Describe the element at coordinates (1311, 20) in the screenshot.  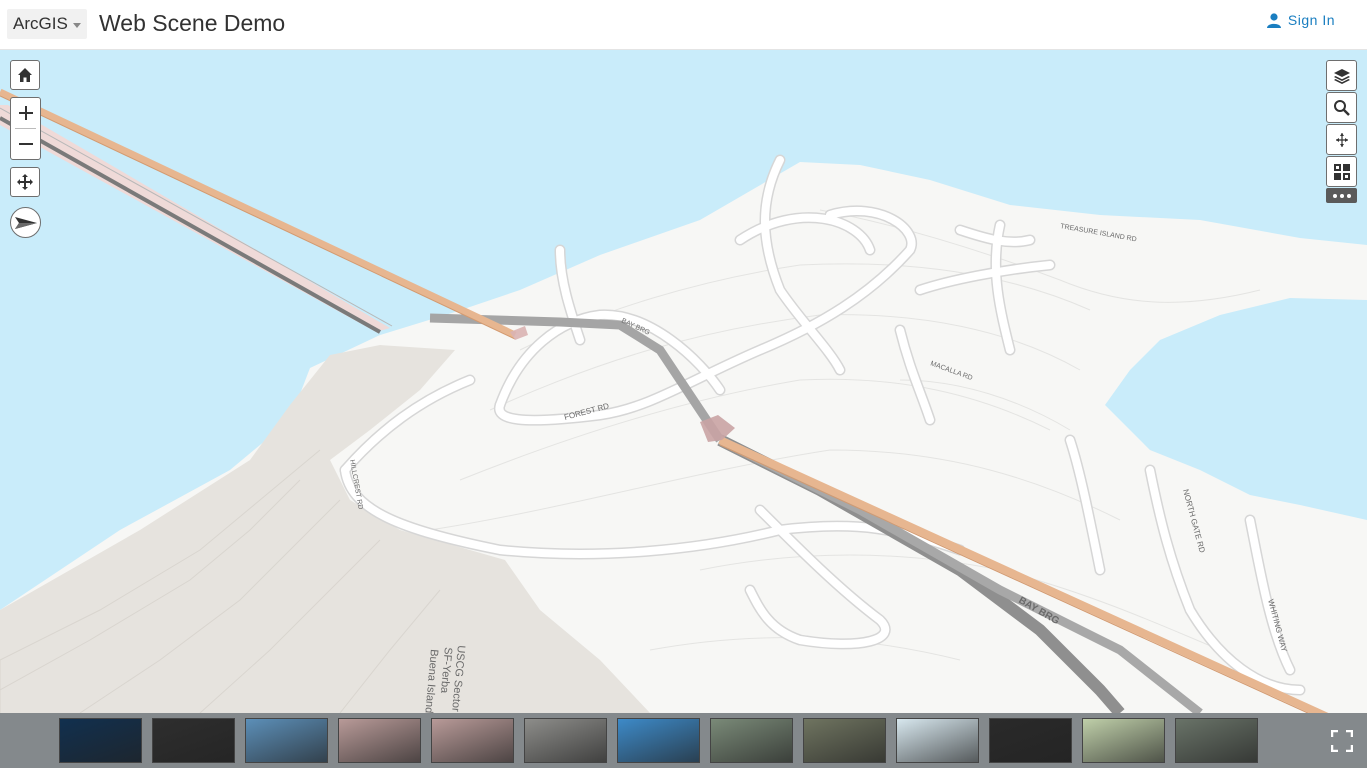
I see `sign-in-label: Sign In` at that location.